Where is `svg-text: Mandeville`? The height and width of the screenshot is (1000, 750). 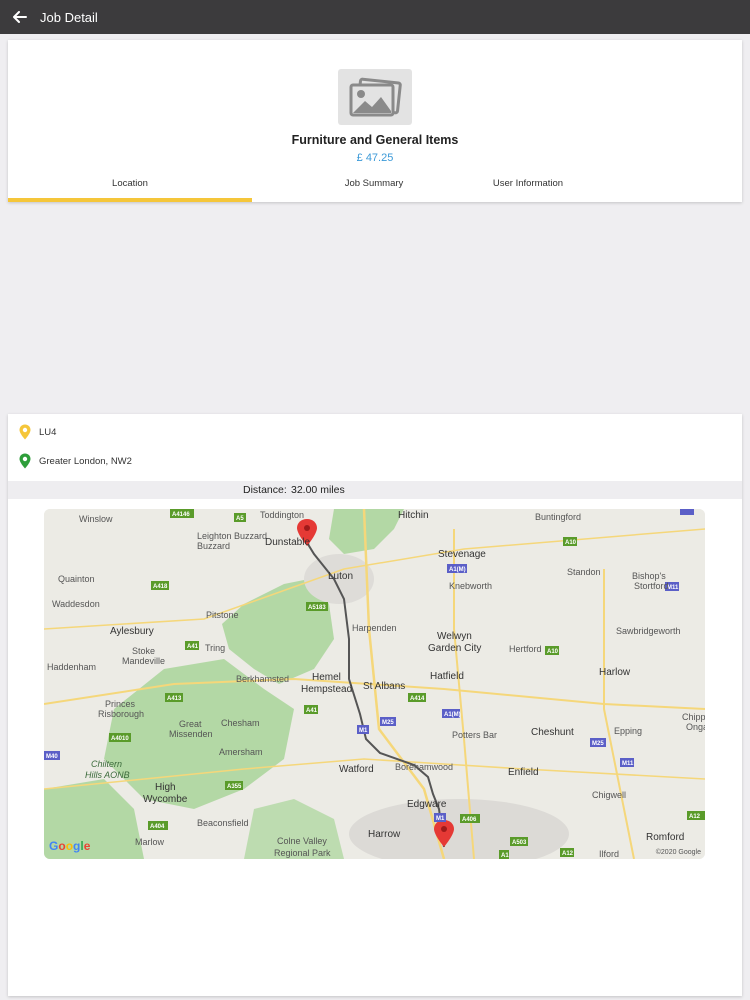 svg-text: Mandeville is located at coordinates (143, 661).